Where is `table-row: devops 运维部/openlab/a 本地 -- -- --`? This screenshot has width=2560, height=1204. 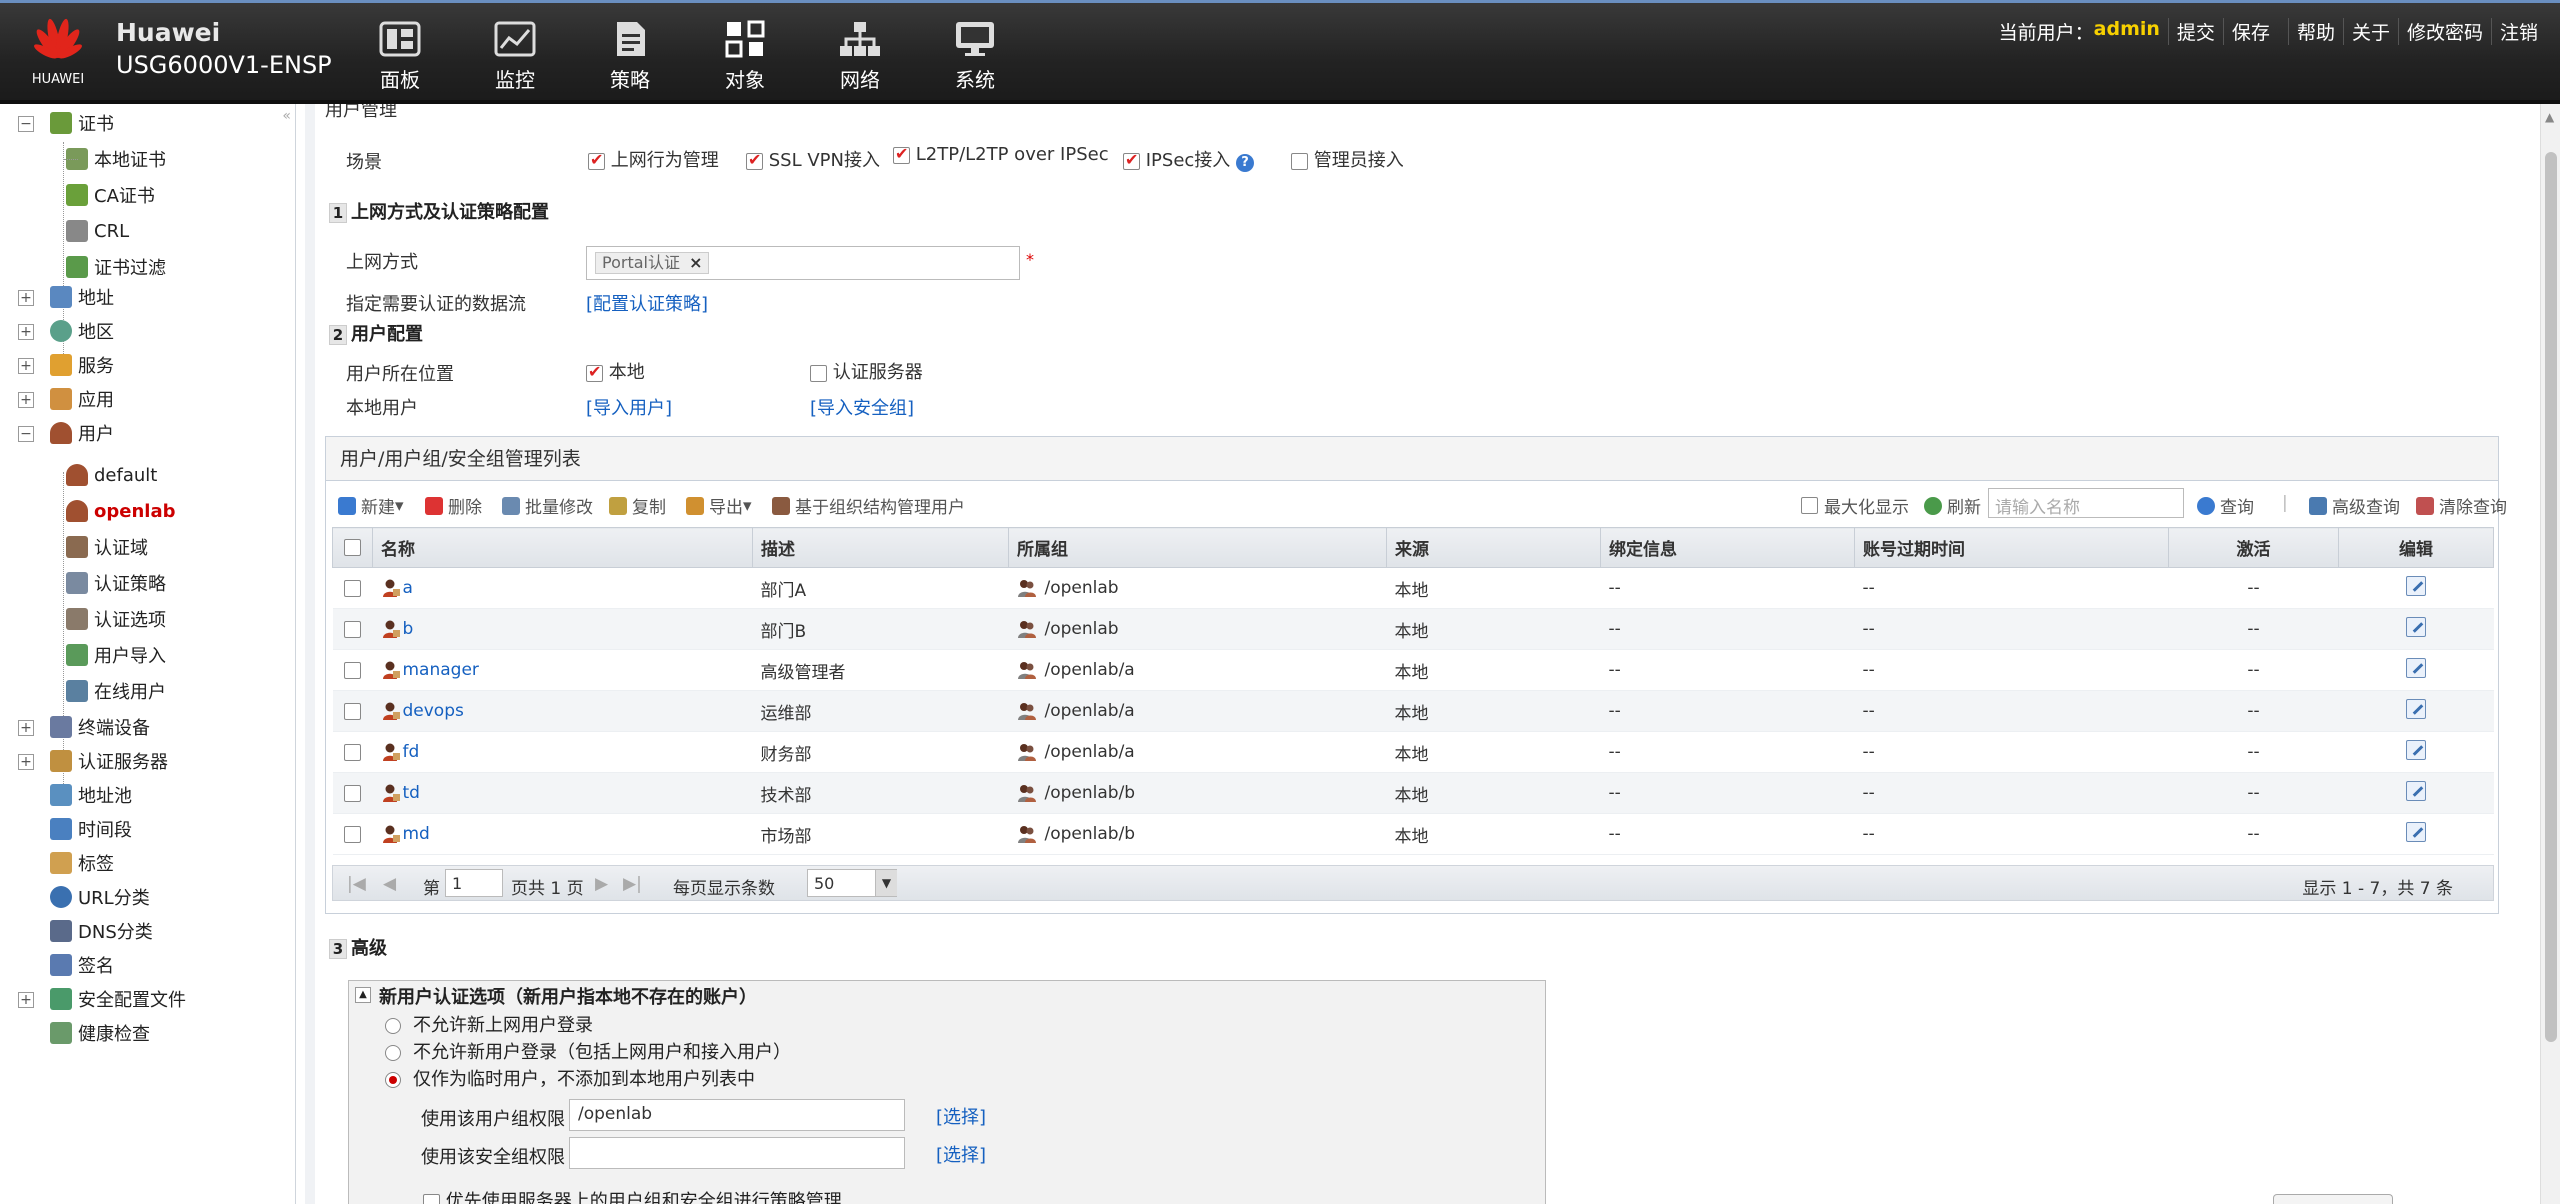 table-row: devops 运维部/openlab/a 本地 -- -- -- is located at coordinates (1413, 711).